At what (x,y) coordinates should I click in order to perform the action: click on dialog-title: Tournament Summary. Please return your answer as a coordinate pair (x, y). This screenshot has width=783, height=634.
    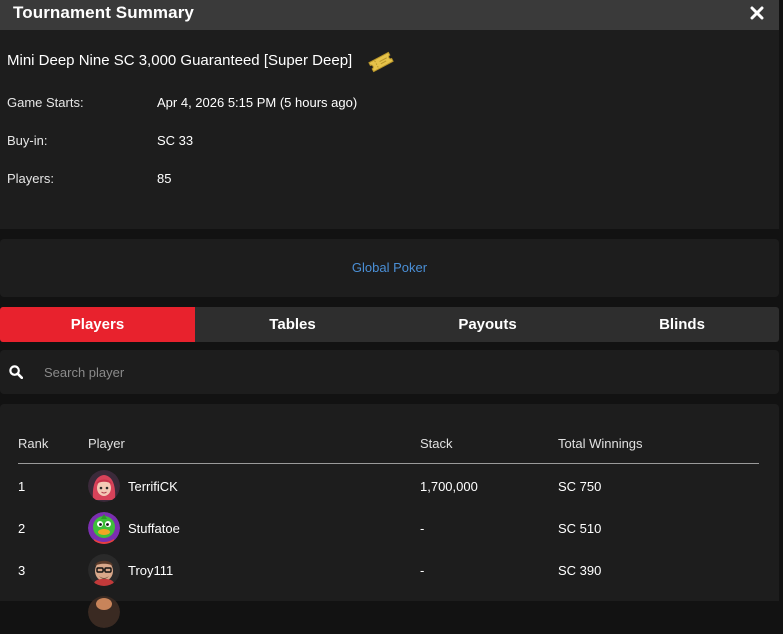
    Looking at the image, I should click on (103, 12).